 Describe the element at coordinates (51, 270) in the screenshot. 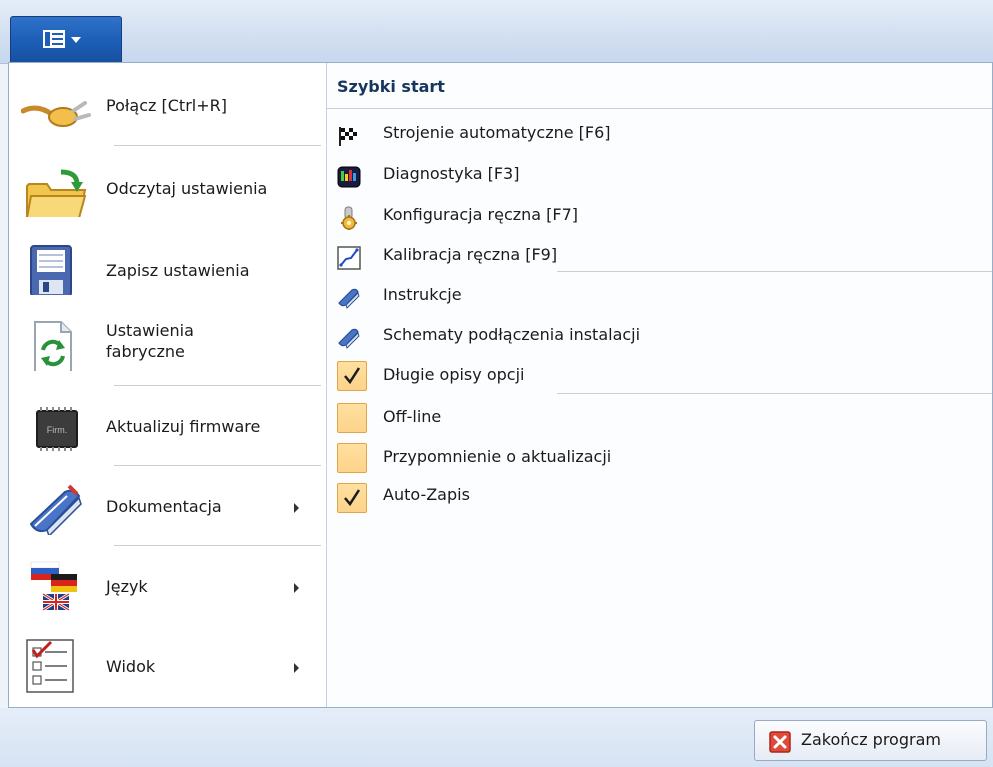

I see `floppy-disk-icon` at that location.